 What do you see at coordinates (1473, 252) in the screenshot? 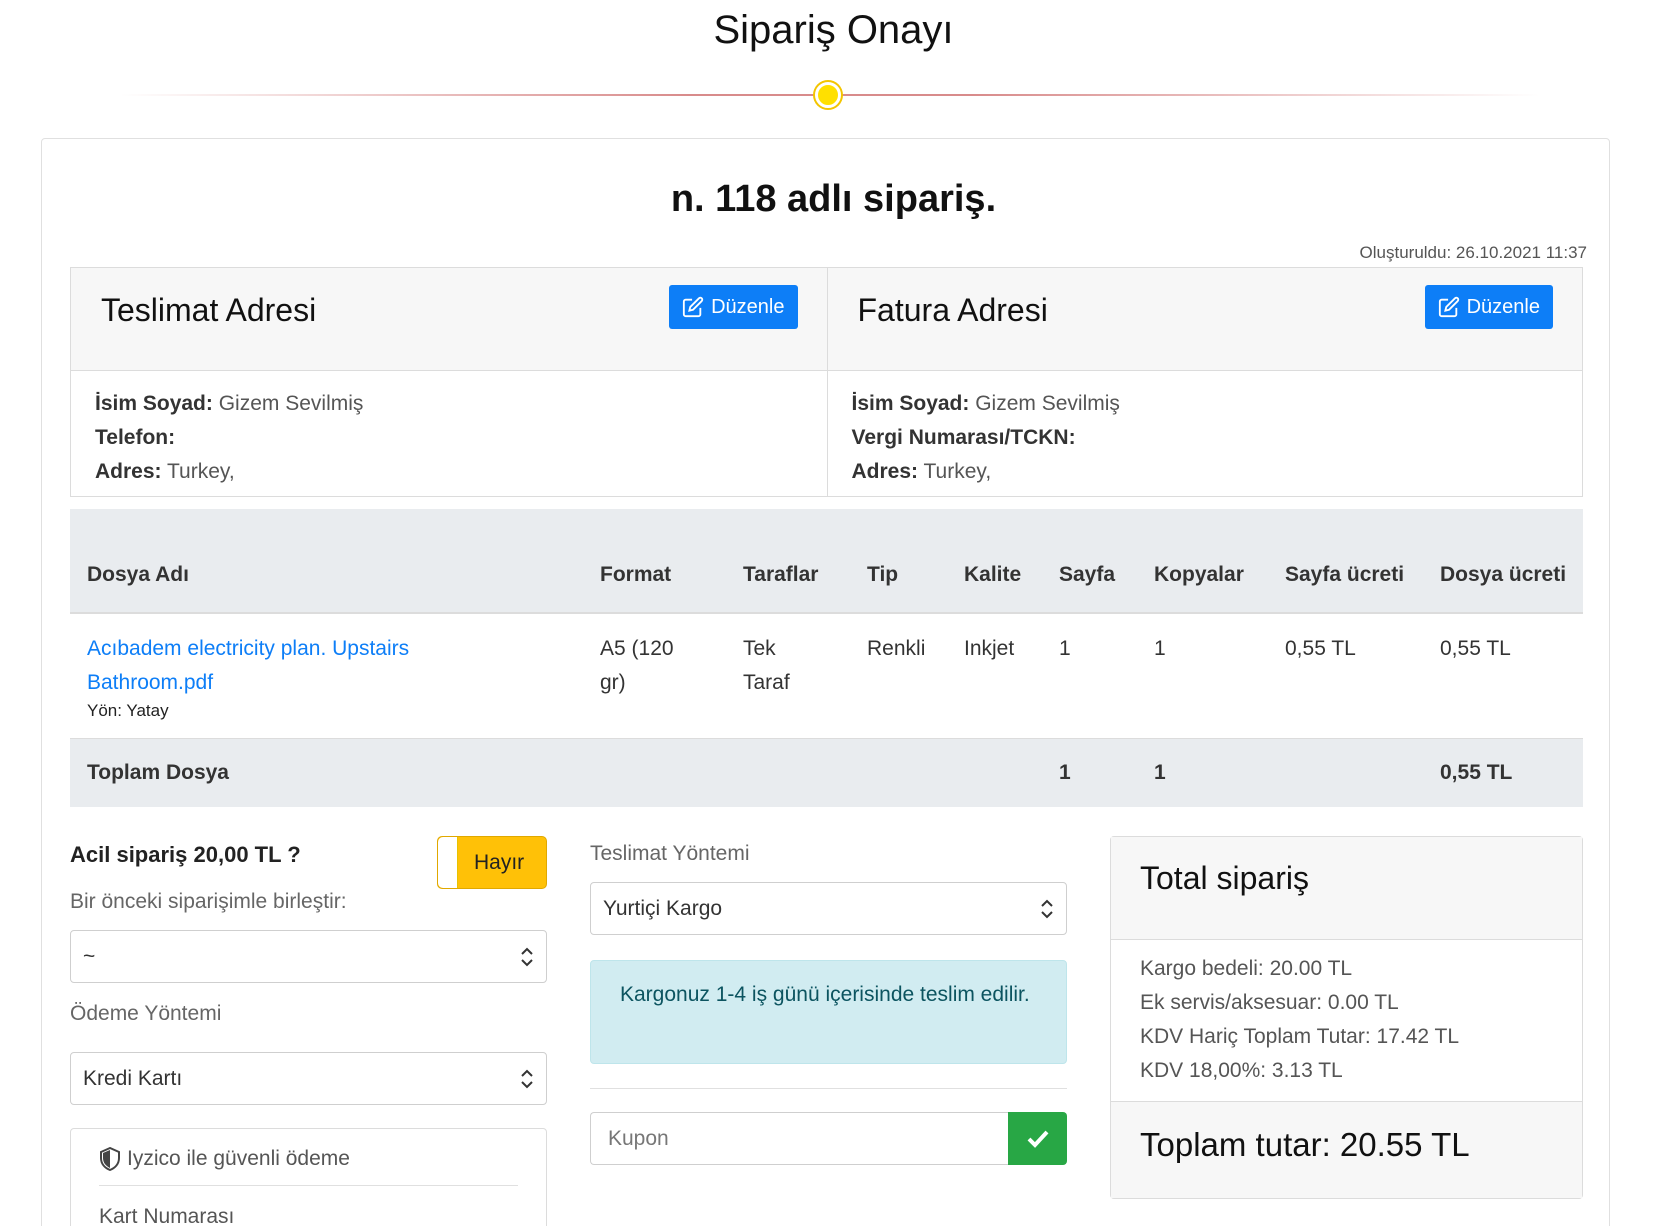
I see `order-created-date: Oluşturuldu: 26.10.2021 11:37` at bounding box center [1473, 252].